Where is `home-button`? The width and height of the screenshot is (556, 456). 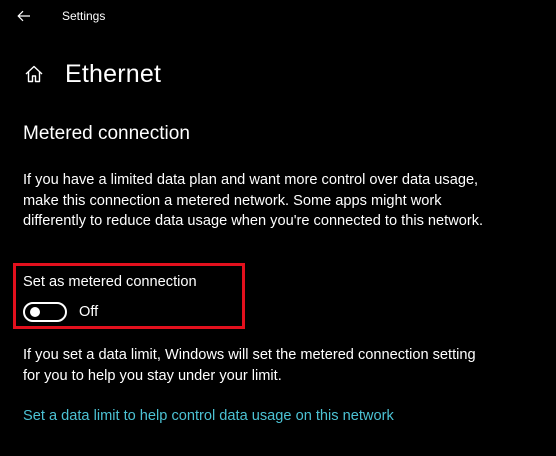
home-button is located at coordinates (34, 74).